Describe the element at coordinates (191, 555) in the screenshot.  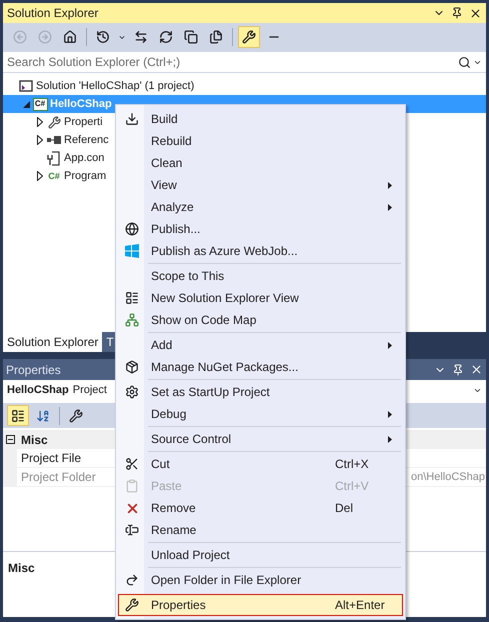
I see `menu-label: Unload Project` at that location.